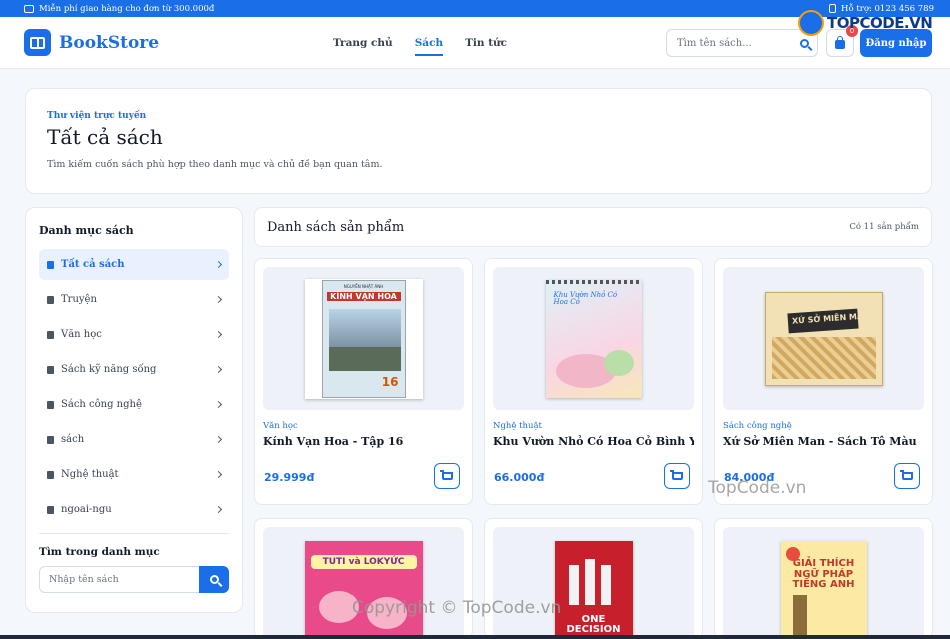  I want to click on sidebar-item-life-skills: Sách kỹ năng sống, so click(134, 369).